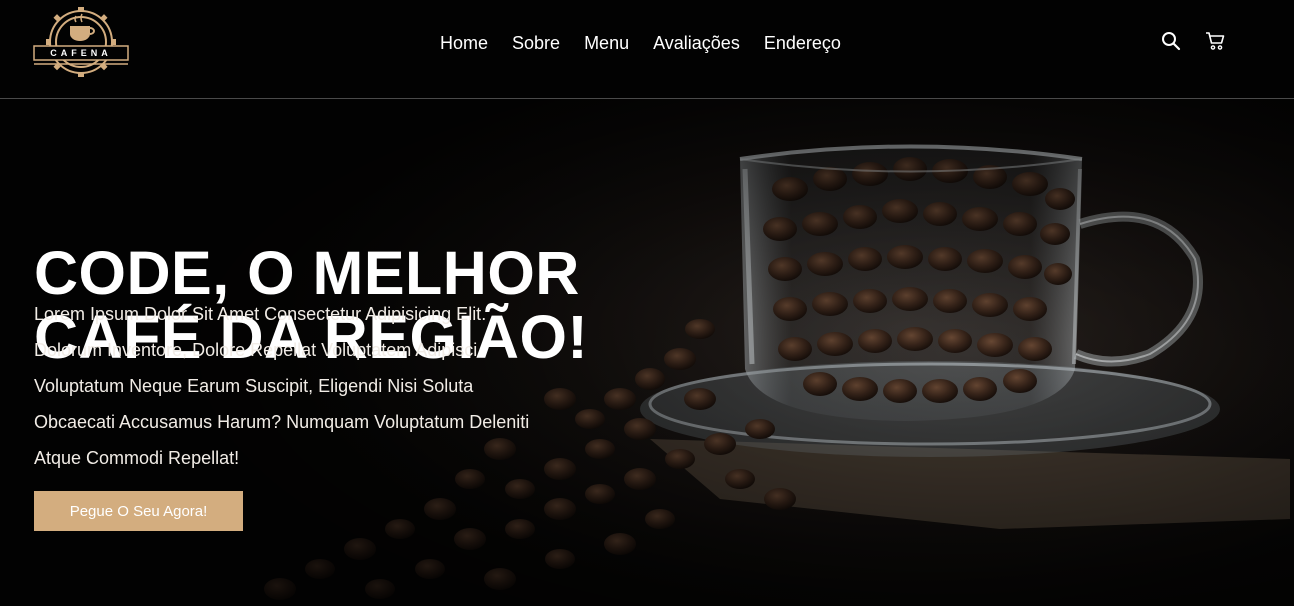 This screenshot has height=606, width=1294. I want to click on cafena-logo: CAFENA, so click(81, 43).